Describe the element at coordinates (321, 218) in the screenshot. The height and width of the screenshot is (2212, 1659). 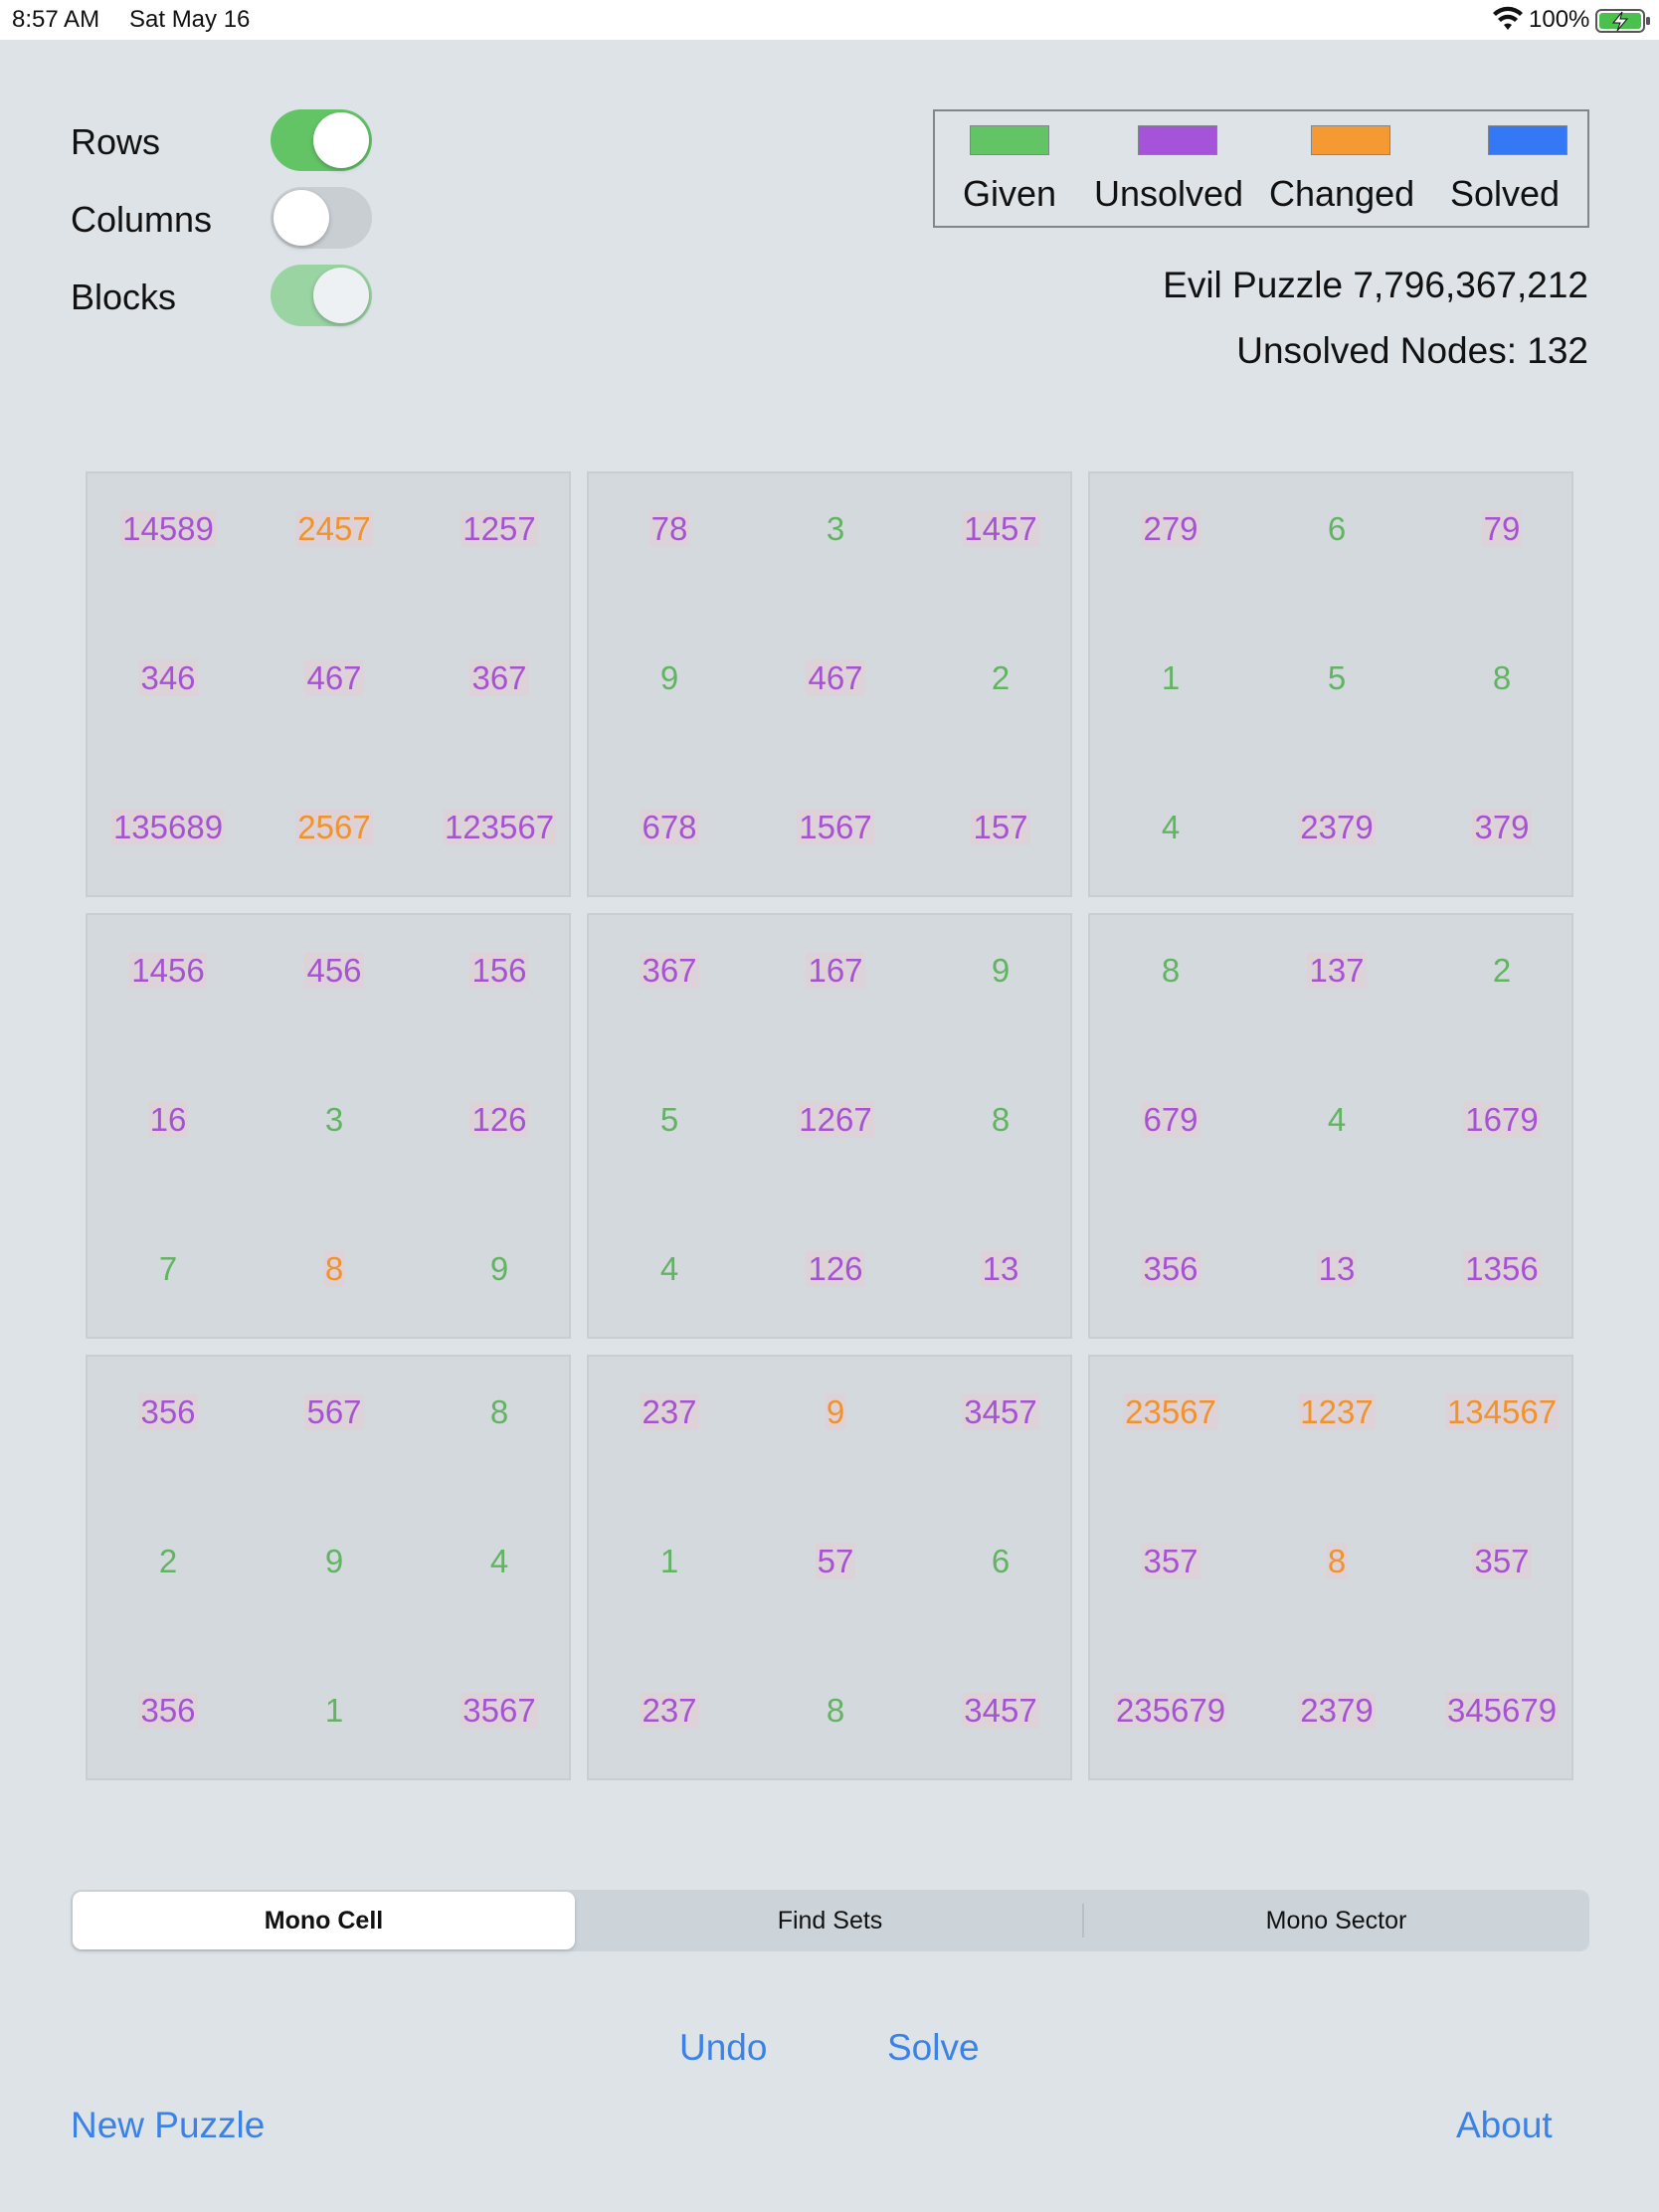
I see `columns-switch` at that location.